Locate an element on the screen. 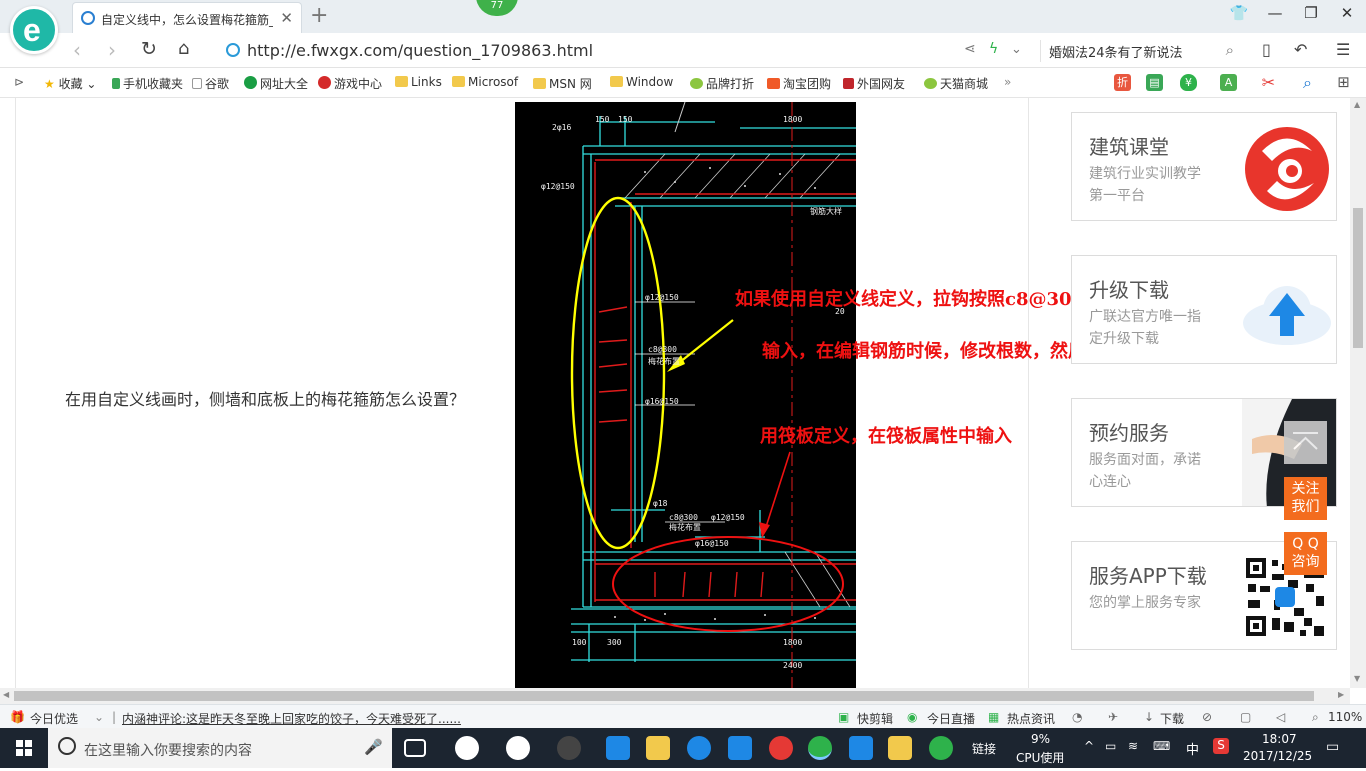  clean-icon: ⊘ is located at coordinates (1207, 717).